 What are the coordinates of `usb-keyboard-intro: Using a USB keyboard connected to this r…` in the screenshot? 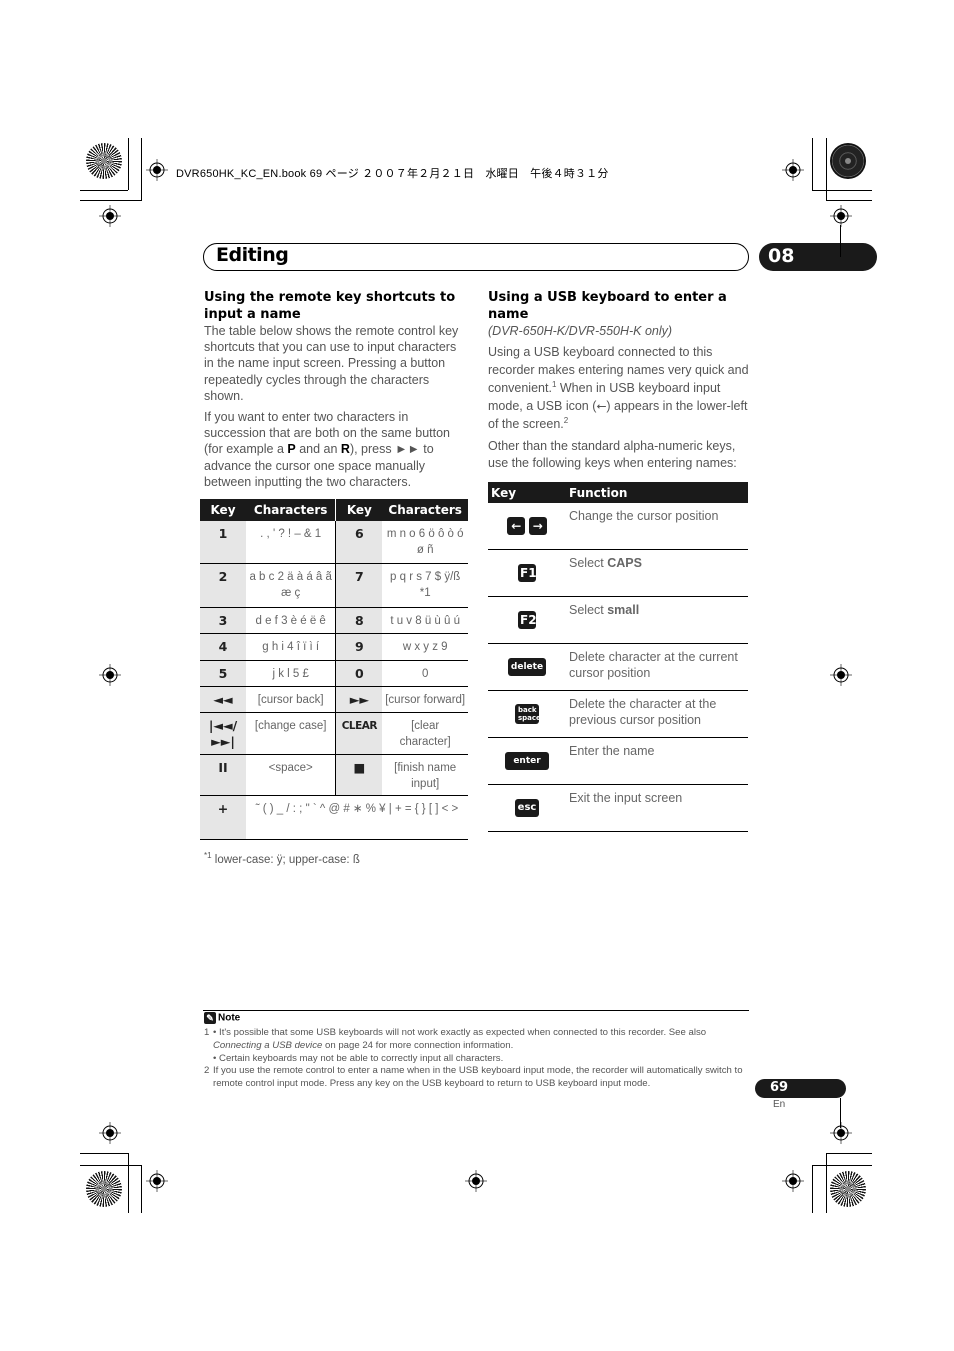 It's located at (618, 388).